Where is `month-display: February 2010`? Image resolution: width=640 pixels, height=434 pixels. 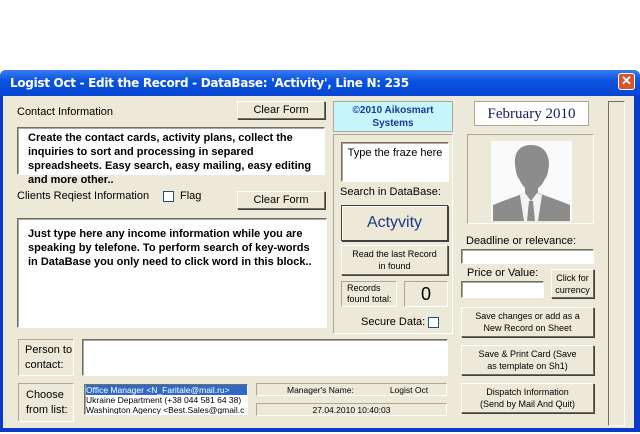
month-display: February 2010 is located at coordinates (531, 113).